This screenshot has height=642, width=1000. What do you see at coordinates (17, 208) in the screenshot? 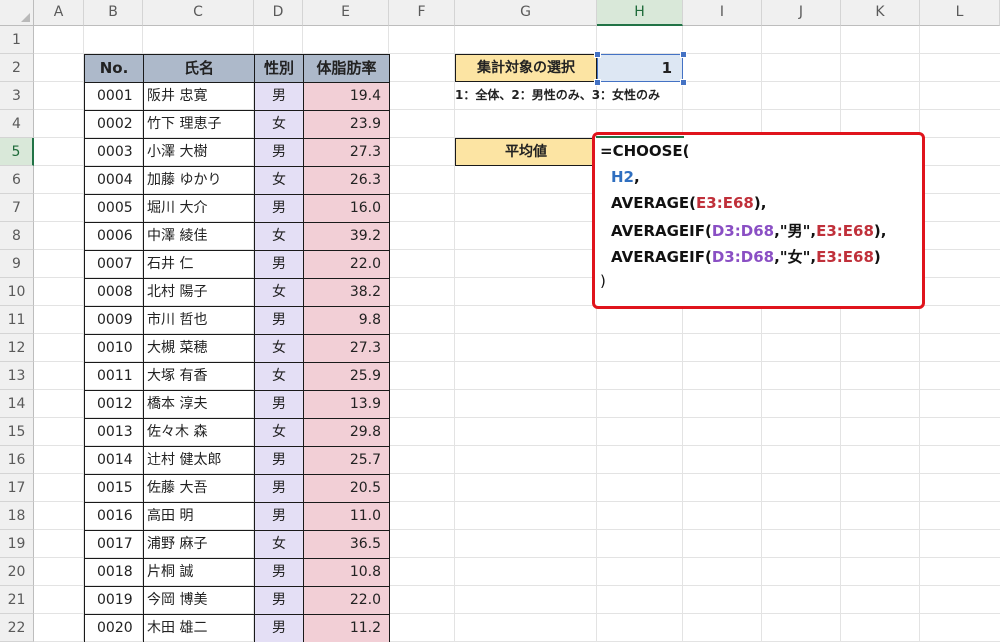
I see `row-header-7: 7` at bounding box center [17, 208].